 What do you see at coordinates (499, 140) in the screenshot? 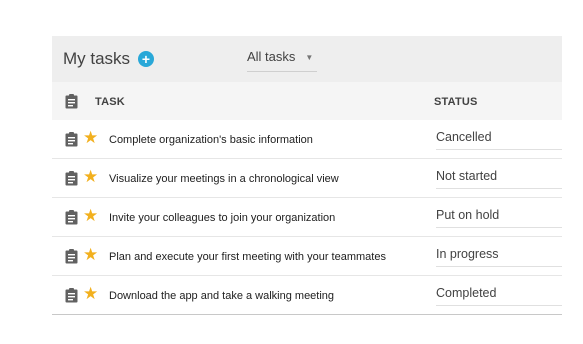
I see `task-status-field: Cancelled` at bounding box center [499, 140].